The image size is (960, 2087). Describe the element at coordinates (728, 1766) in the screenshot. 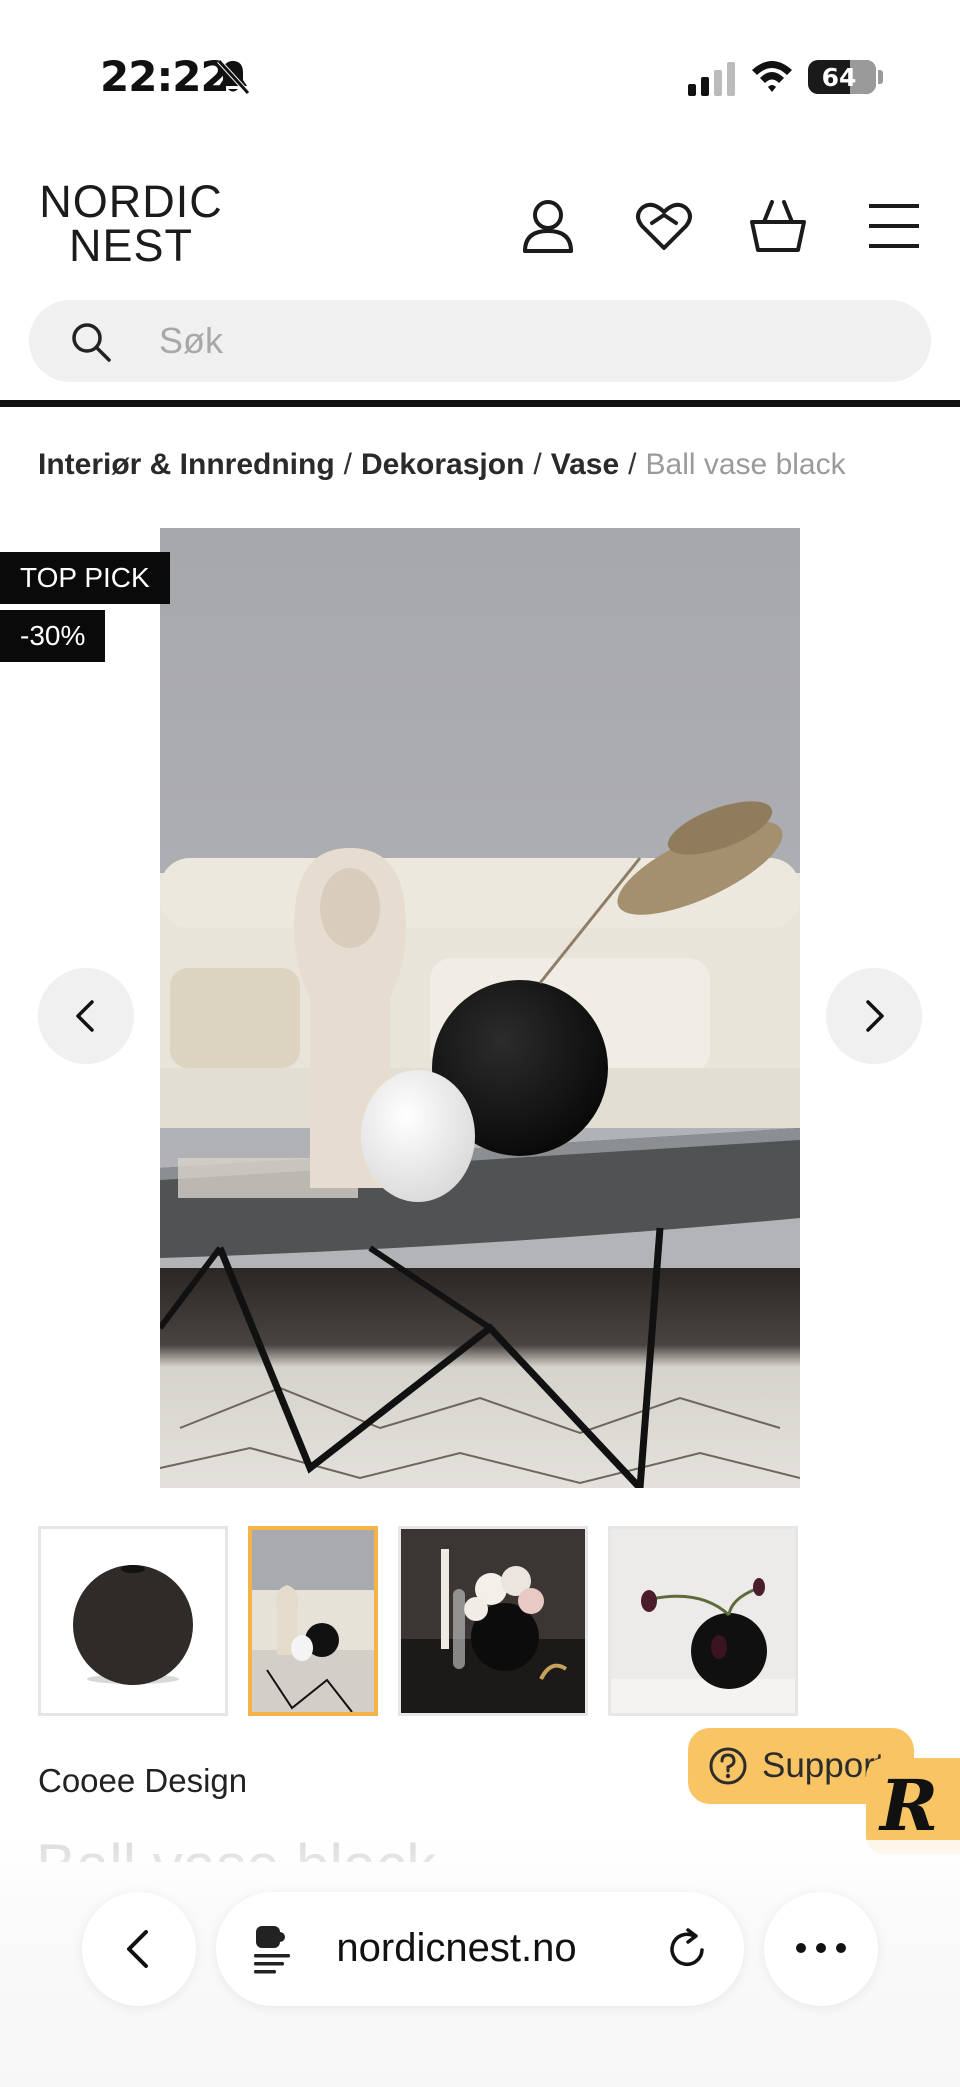

I see `help-icon` at that location.